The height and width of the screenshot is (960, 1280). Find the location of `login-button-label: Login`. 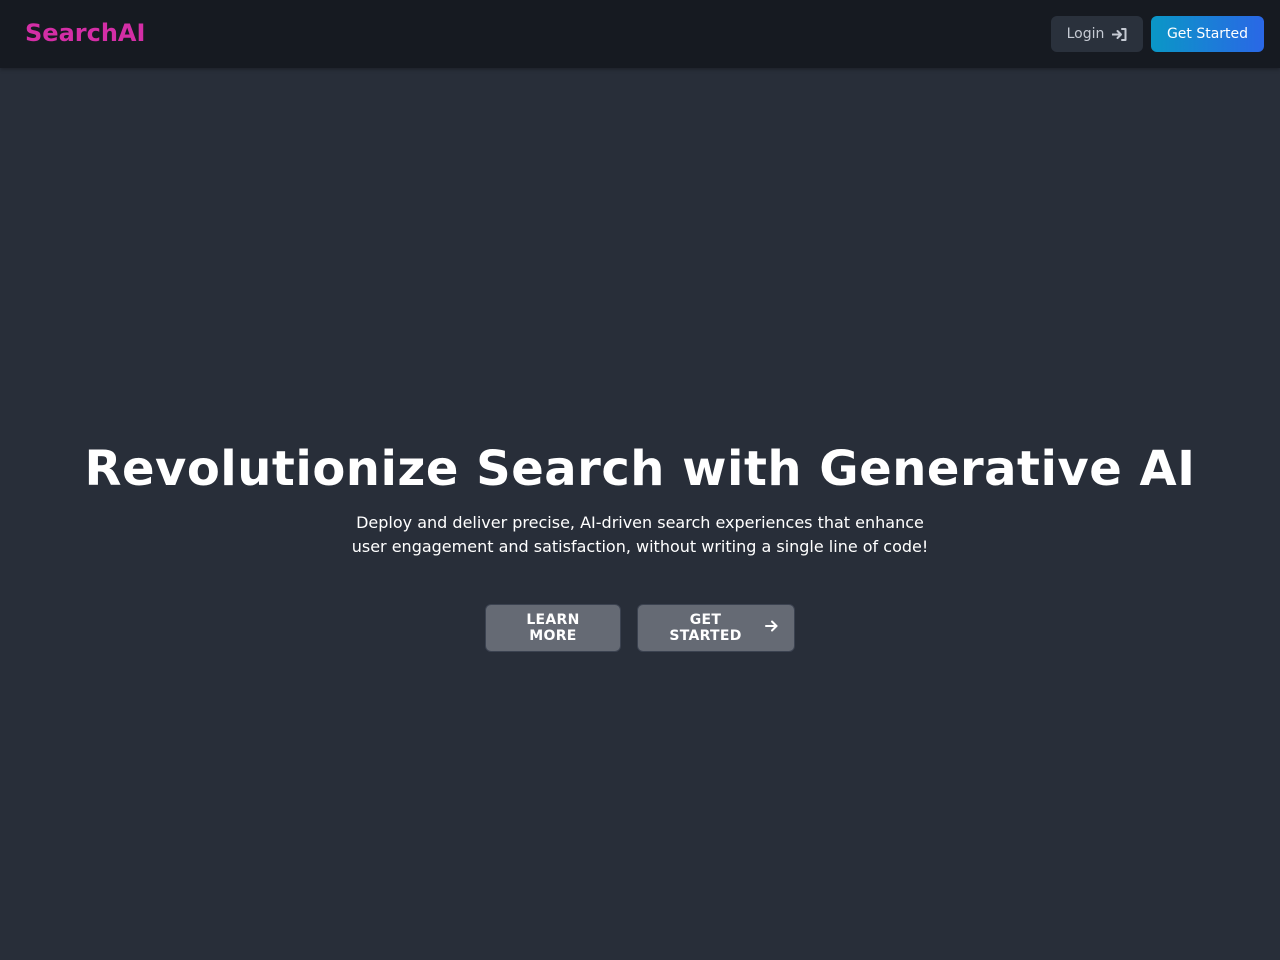

login-button-label: Login is located at coordinates (1085, 34).